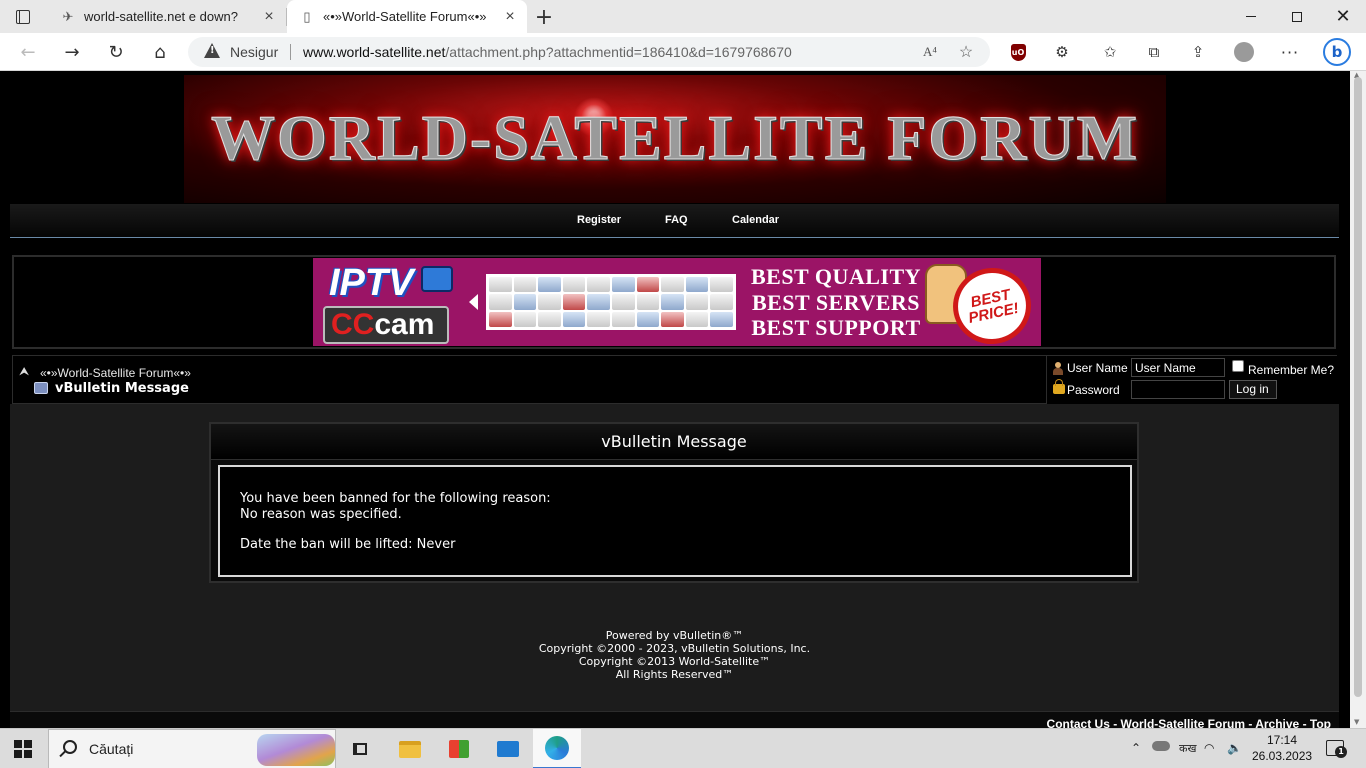 The width and height of the screenshot is (1366, 768). I want to click on back-button: ←, so click(28, 52).